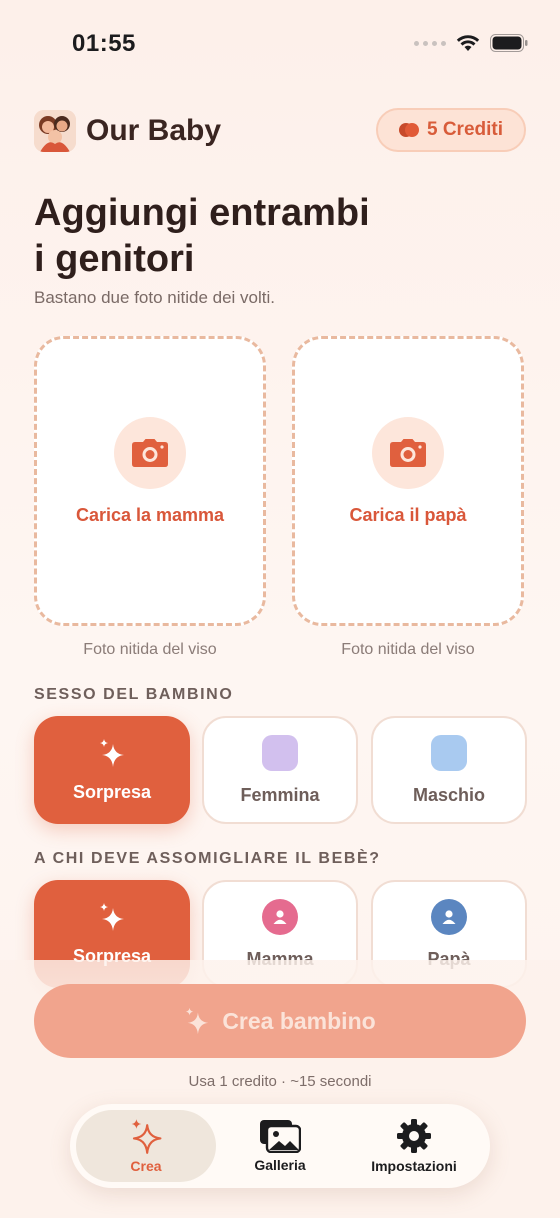 This screenshot has width=560, height=1218. What do you see at coordinates (112, 770) in the screenshot?
I see `sex-option-surprise: Sorpresa` at bounding box center [112, 770].